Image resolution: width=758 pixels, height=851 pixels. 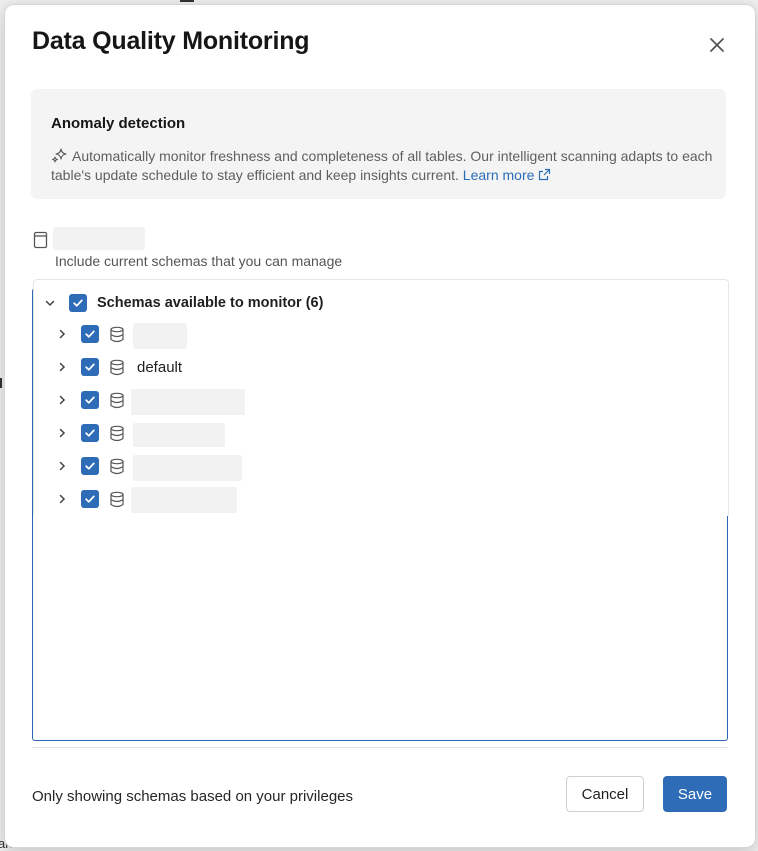 What do you see at coordinates (160, 367) in the screenshot?
I see `schema-name: default` at bounding box center [160, 367].